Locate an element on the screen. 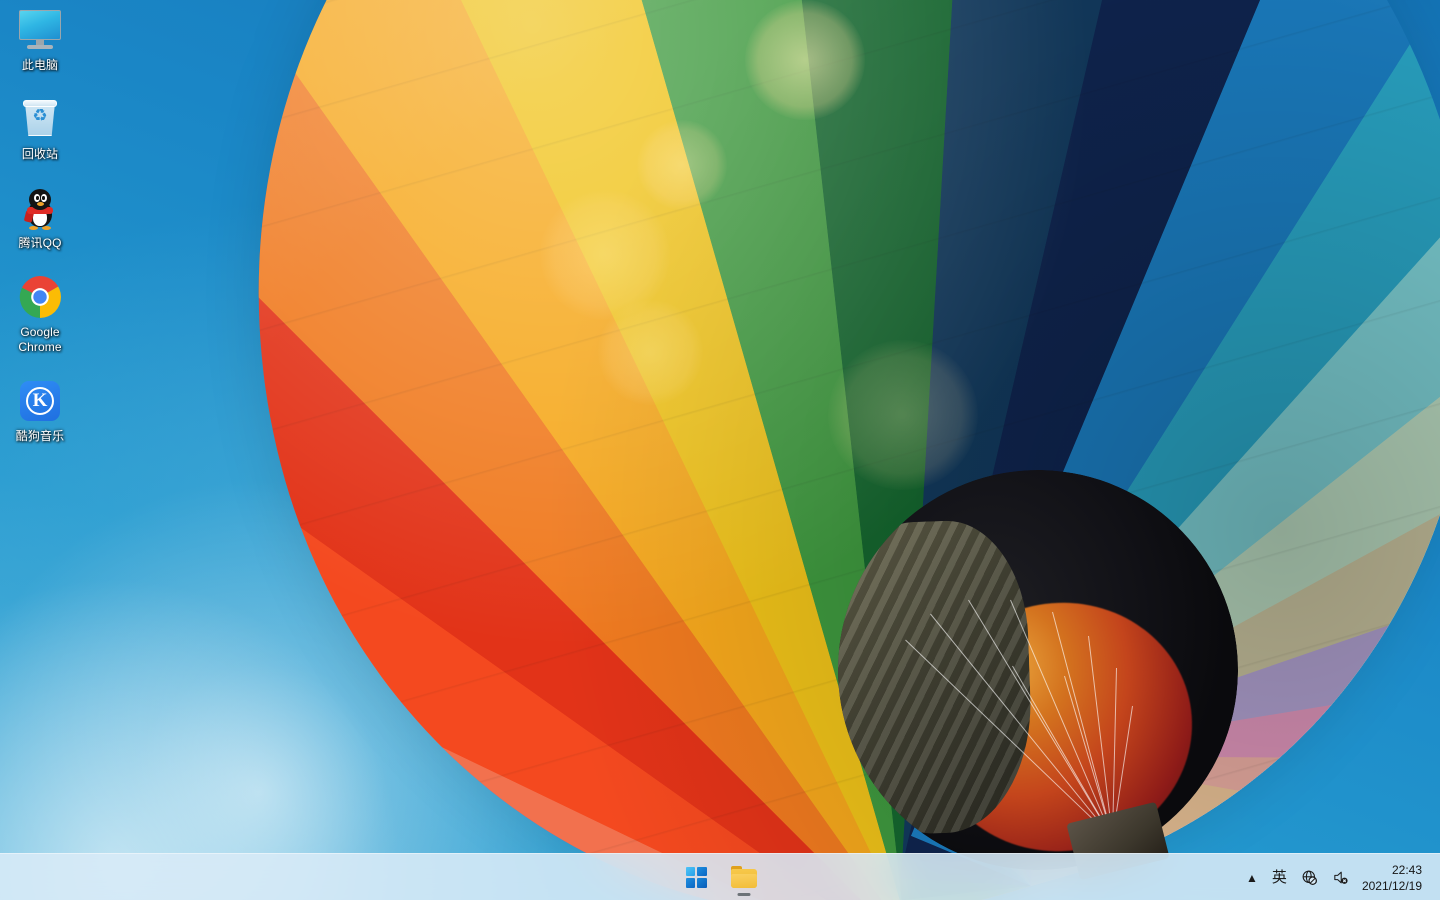 This screenshot has width=1440, height=900. folder-icon is located at coordinates (744, 877).